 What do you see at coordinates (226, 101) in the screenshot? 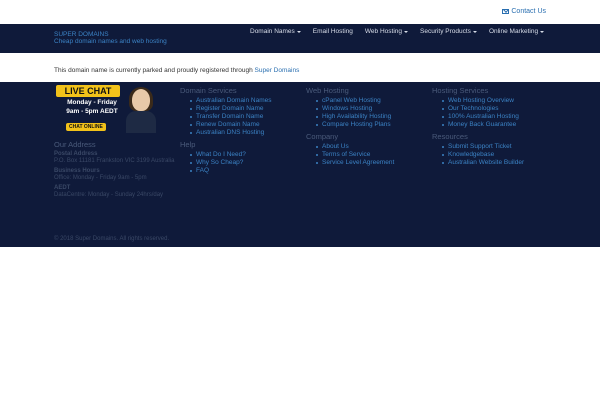
I see `footer-link: Australian Domain Names` at bounding box center [226, 101].